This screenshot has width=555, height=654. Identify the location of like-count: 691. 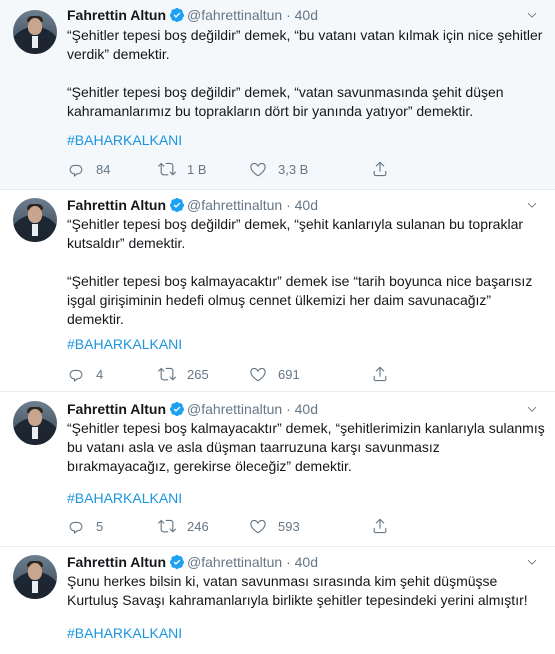
(289, 374).